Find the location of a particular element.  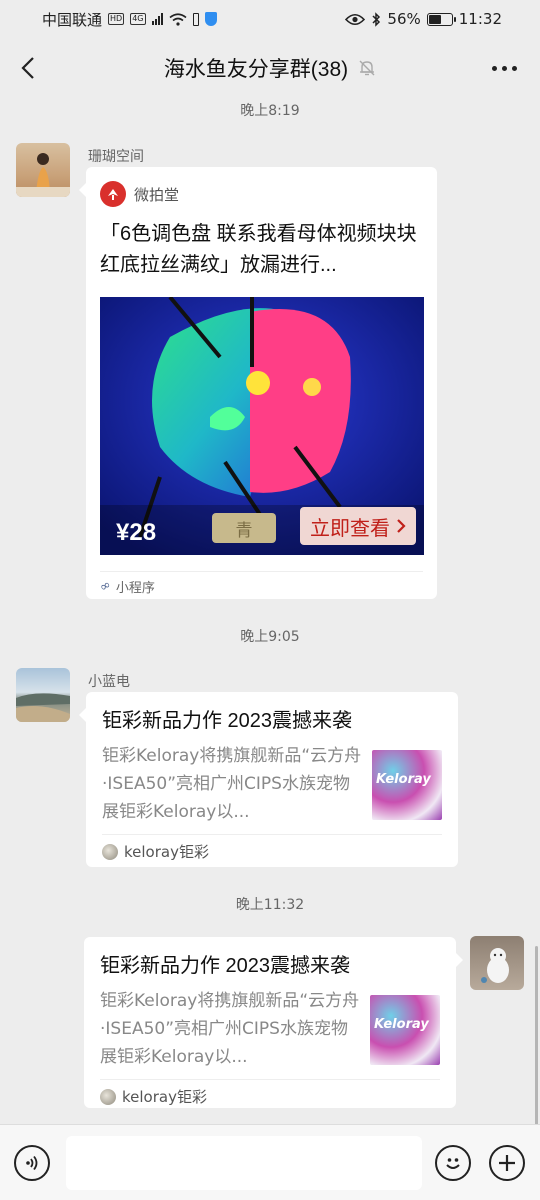

price-label: ¥28 is located at coordinates (136, 532).